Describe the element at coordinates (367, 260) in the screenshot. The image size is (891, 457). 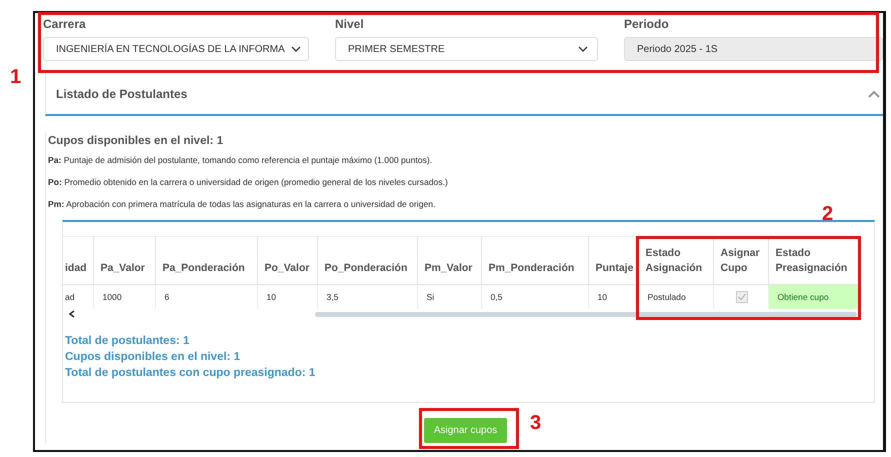
I see `column-header: Po_Ponderación` at that location.